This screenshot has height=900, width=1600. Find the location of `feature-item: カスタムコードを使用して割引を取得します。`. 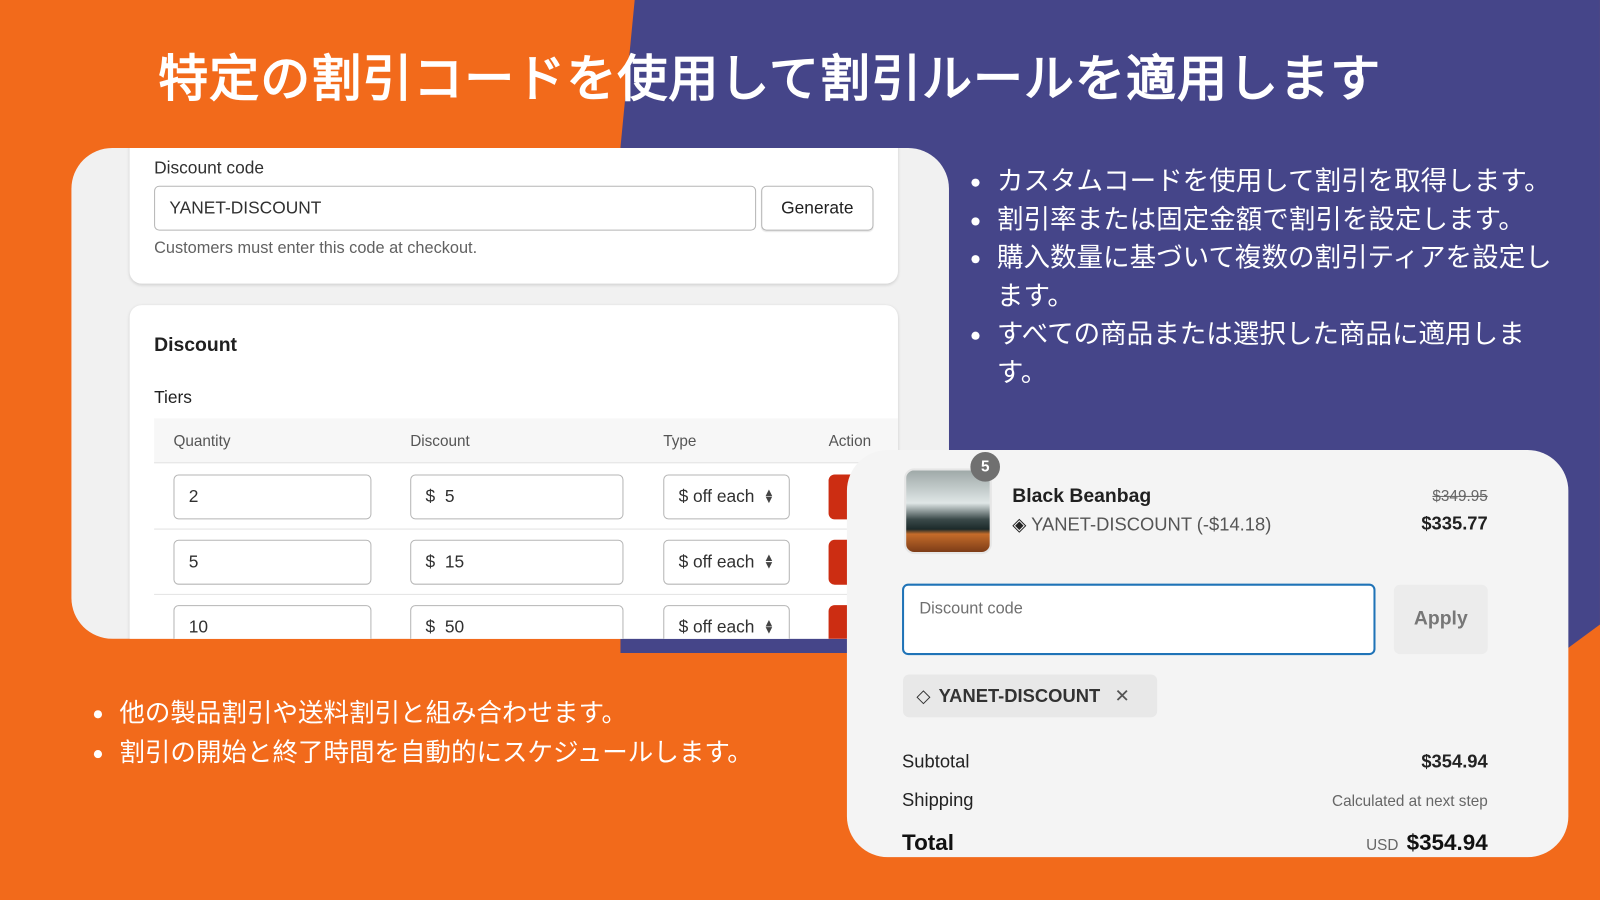

feature-item: カスタムコードを使用して割引を取得します。 is located at coordinates (1267, 182).